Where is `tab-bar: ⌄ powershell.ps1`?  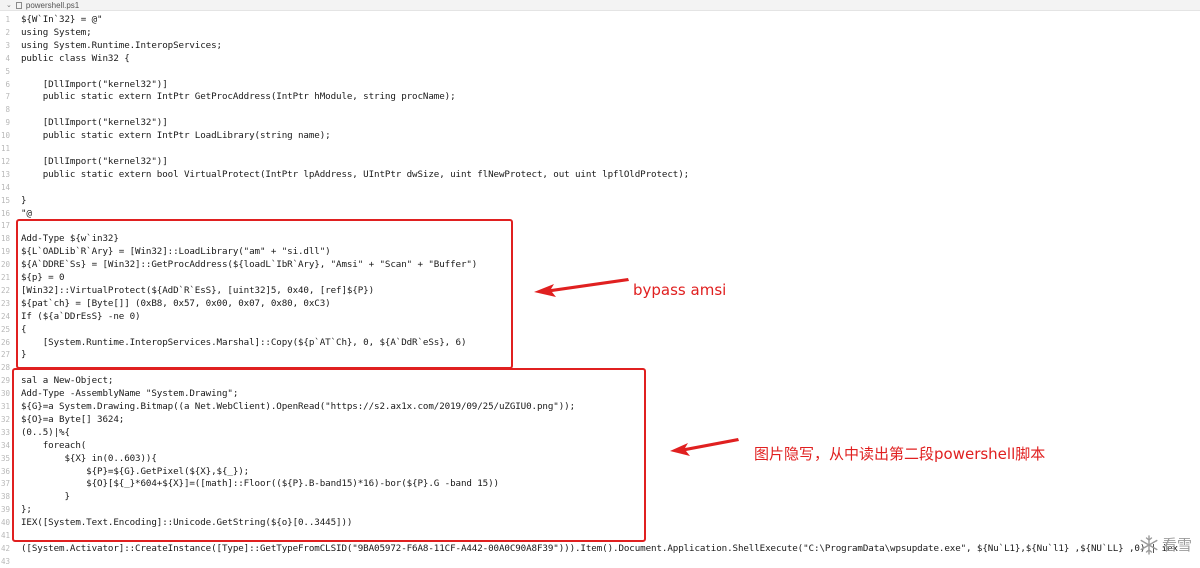
tab-bar: ⌄ powershell.ps1 is located at coordinates (600, 5).